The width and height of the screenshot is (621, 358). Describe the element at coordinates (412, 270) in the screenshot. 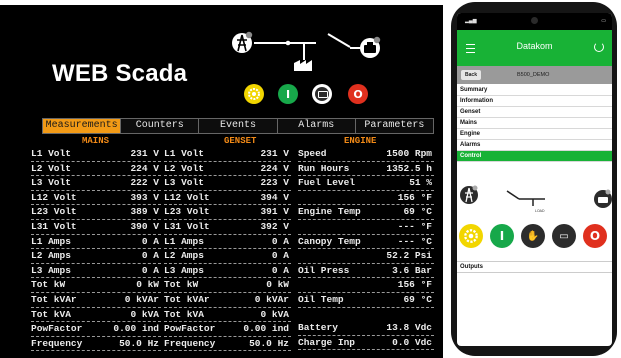

I see `measurement-value: 3.6 Bar` at that location.